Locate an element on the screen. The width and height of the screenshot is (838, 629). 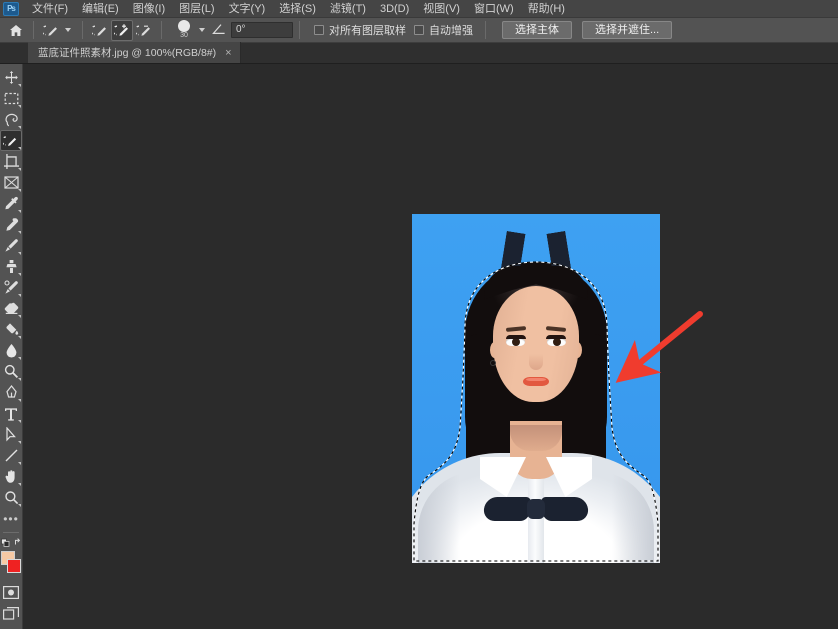
select-subject-button: 选择主体 is located at coordinates (537, 30).